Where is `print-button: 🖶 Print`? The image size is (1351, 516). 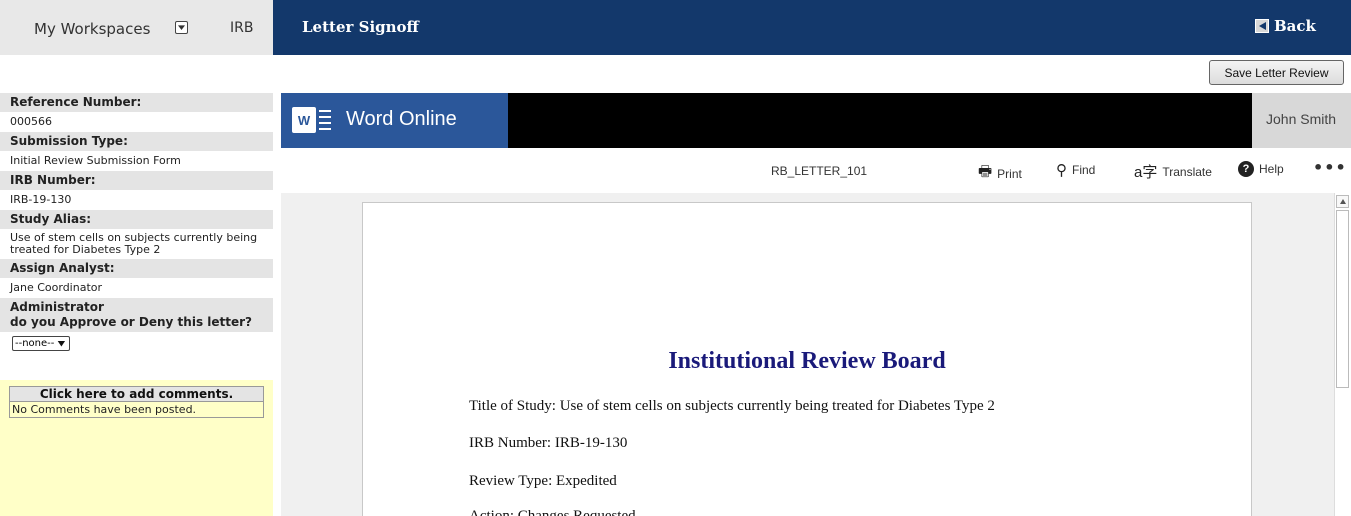
print-button: 🖶 Print is located at coordinates (1000, 173).